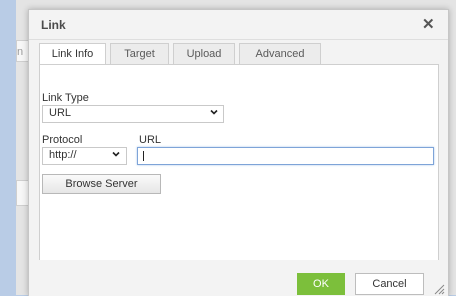 This screenshot has width=456, height=296. Describe the element at coordinates (439, 289) in the screenshot. I see `resize-grip-icon` at that location.